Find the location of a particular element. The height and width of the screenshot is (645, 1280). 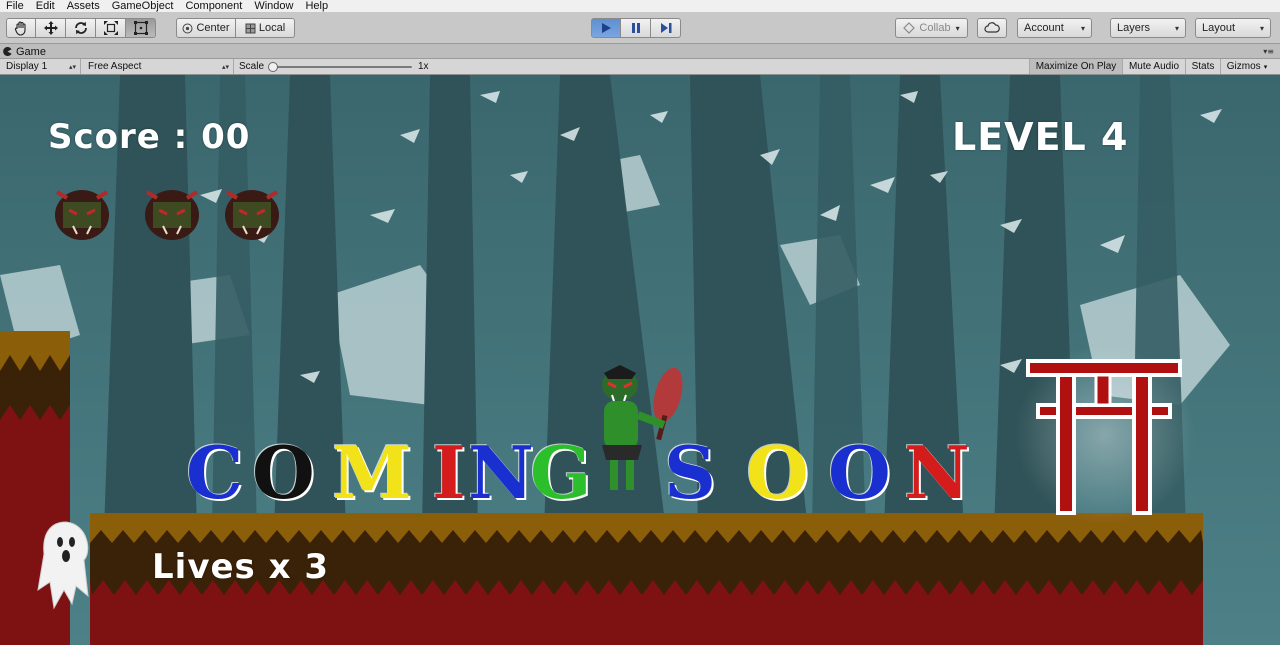

move-tool-button is located at coordinates (51, 28).